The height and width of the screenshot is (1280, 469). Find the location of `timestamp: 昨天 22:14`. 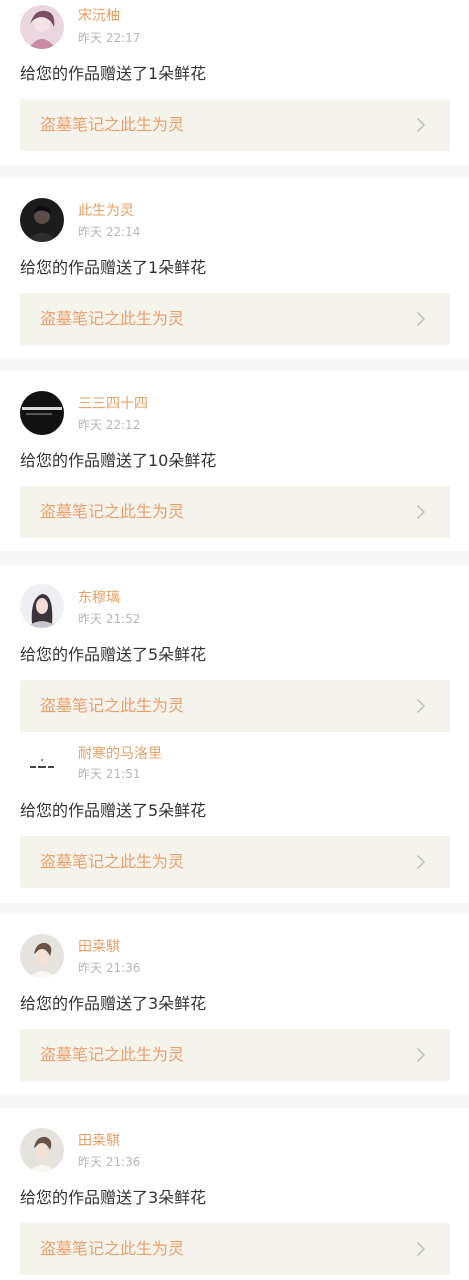

timestamp: 昨天 22:14 is located at coordinates (109, 232).